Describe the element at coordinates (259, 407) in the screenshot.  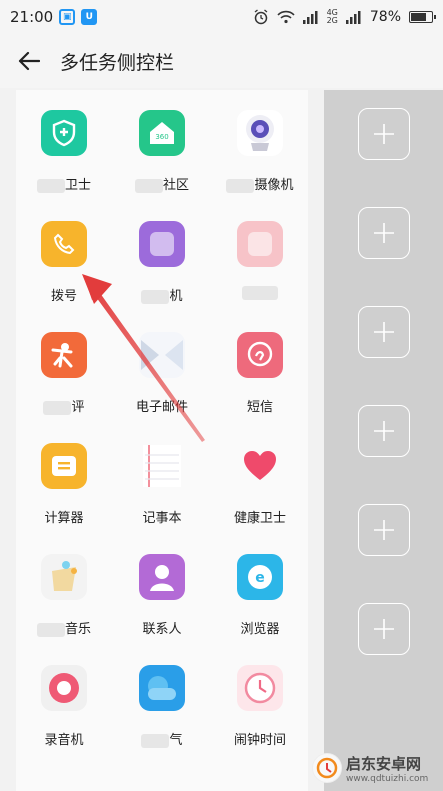
I see `app-label: 短信` at that location.